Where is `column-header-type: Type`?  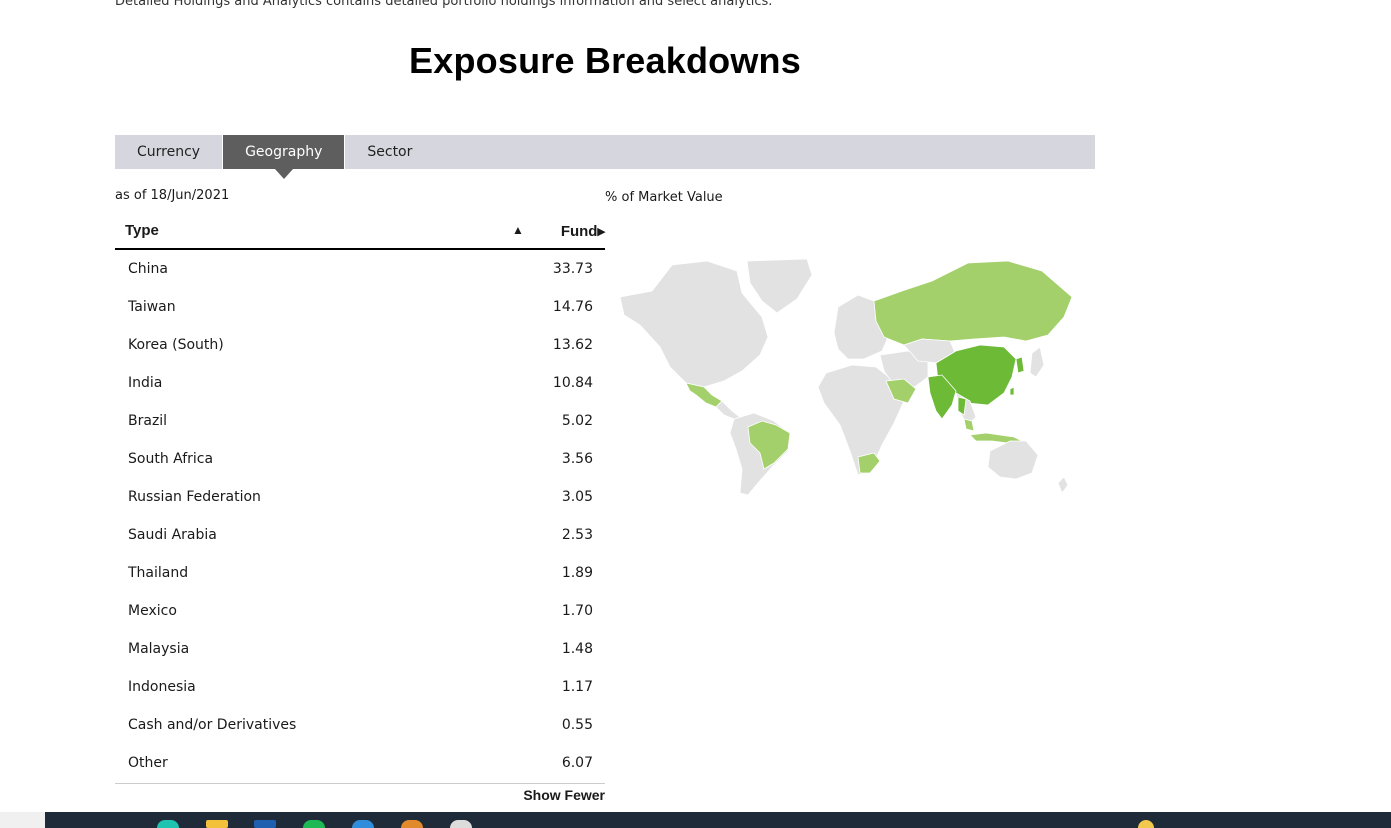
column-header-type: Type is located at coordinates (142, 230).